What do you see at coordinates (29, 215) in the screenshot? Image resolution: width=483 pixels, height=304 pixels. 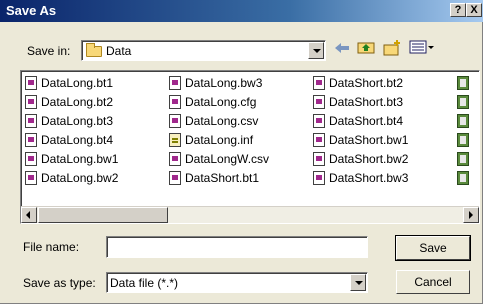 I see `scroll-left-button` at bounding box center [29, 215].